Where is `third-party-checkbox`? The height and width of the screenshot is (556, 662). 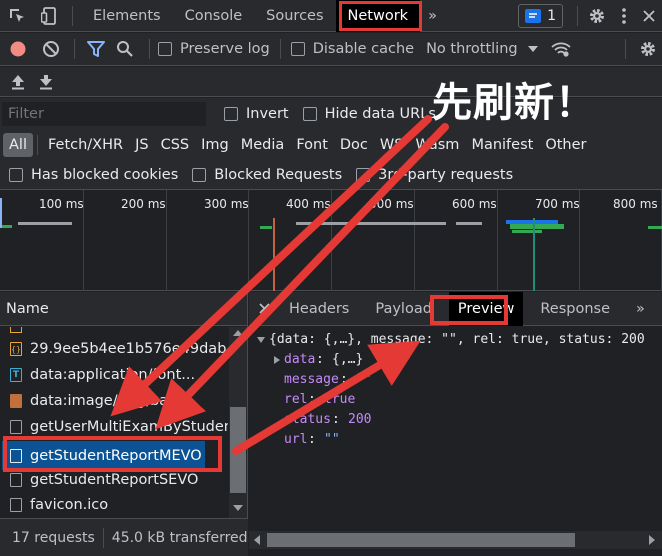 third-party-checkbox is located at coordinates (363, 174).